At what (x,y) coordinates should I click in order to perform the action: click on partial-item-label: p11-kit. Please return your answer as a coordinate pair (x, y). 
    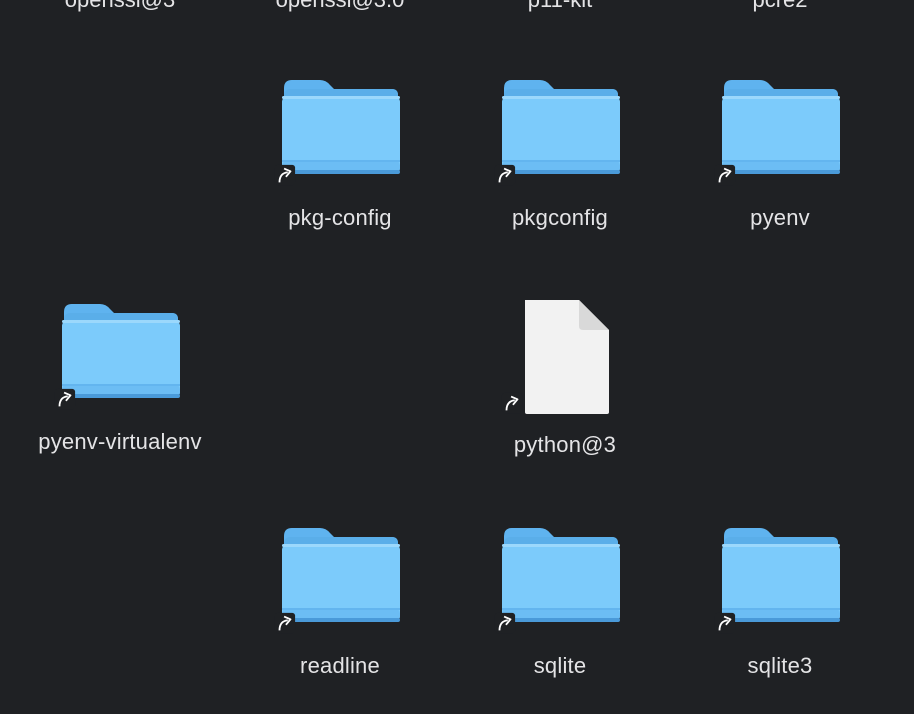
    Looking at the image, I should click on (560, 6).